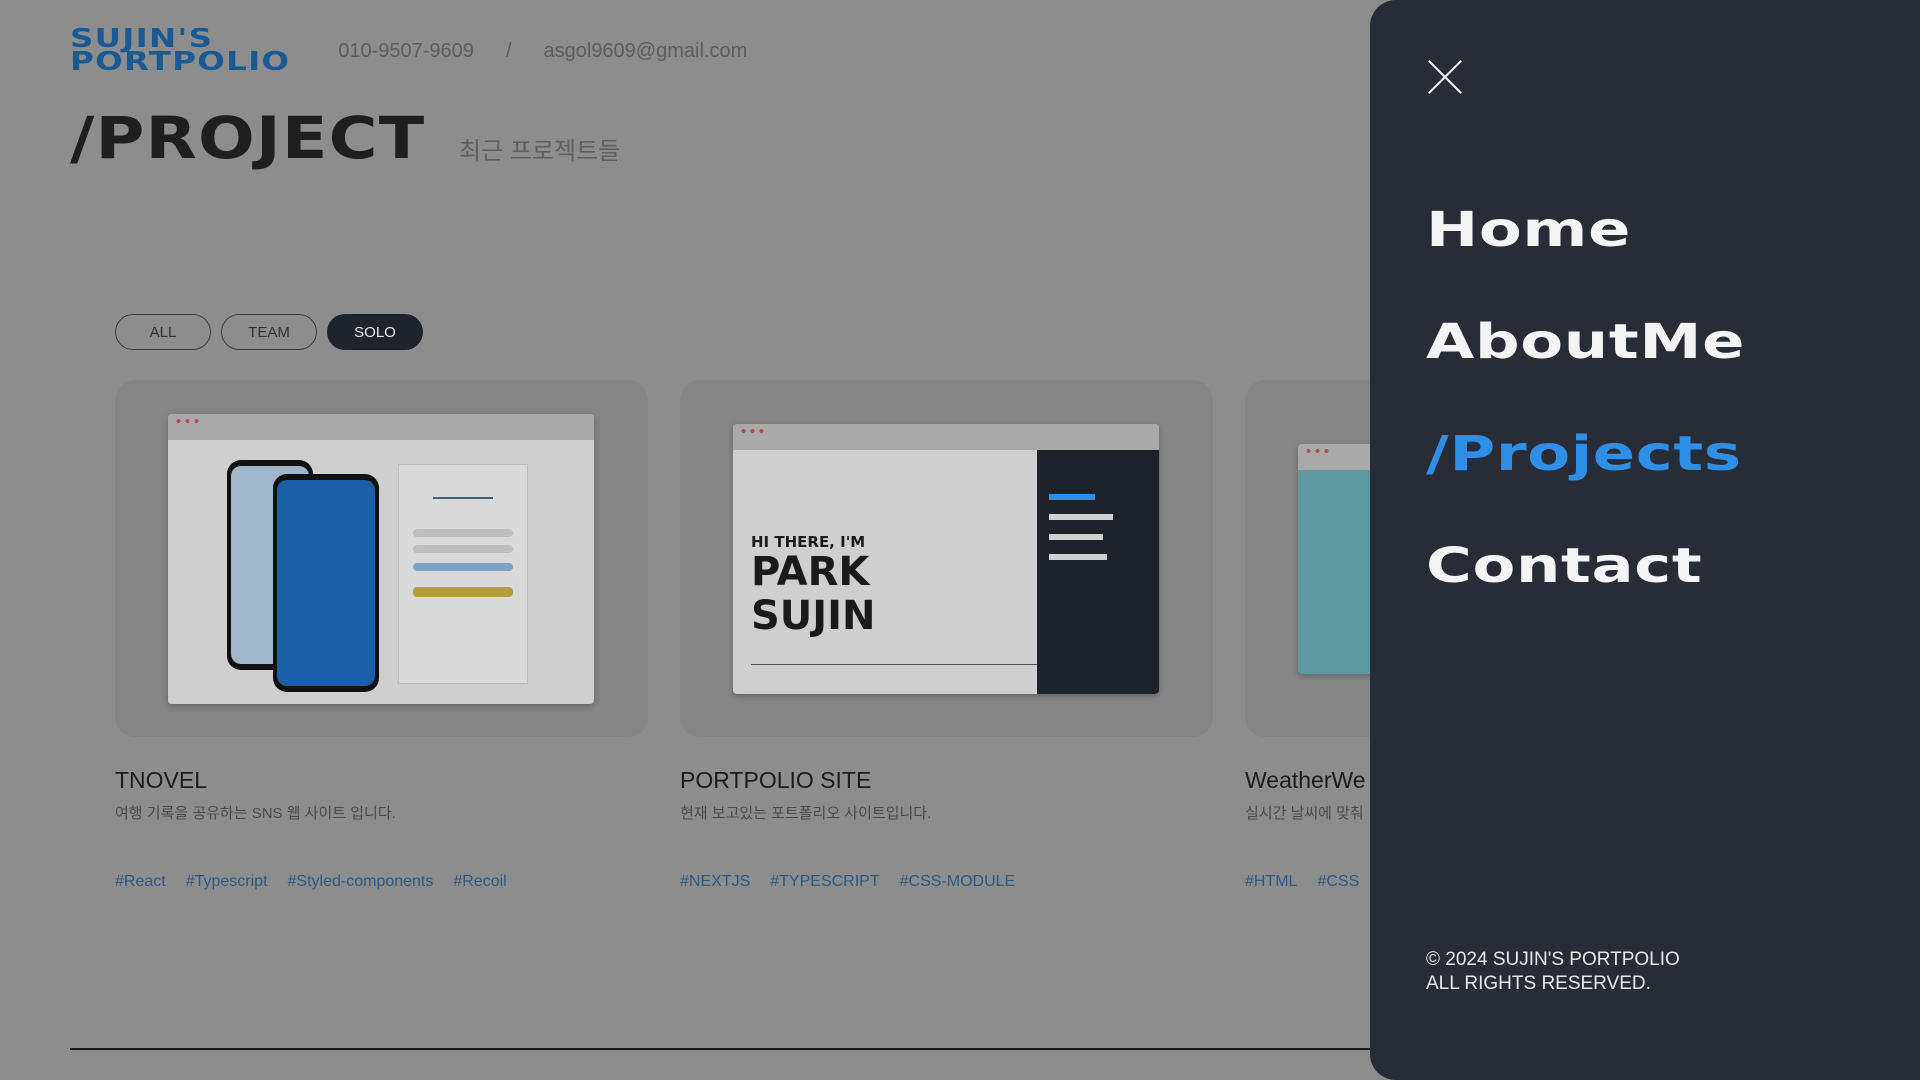  Describe the element at coordinates (248, 138) in the screenshot. I see `page-title: /PROJECT` at that location.